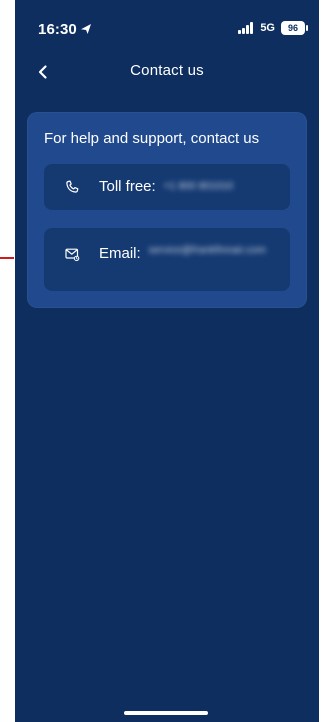 Image resolution: width=334 pixels, height=722 pixels. Describe the element at coordinates (57, 29) in the screenshot. I see `status-time: 16:30` at that location.